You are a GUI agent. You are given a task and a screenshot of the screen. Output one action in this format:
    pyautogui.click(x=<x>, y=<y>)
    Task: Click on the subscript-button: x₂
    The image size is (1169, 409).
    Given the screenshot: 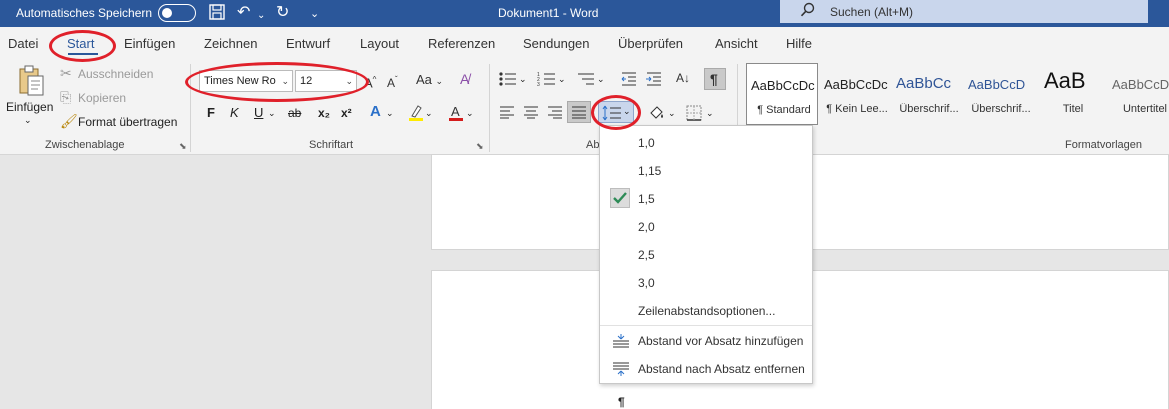 What is the action you would take?
    pyautogui.click(x=324, y=113)
    